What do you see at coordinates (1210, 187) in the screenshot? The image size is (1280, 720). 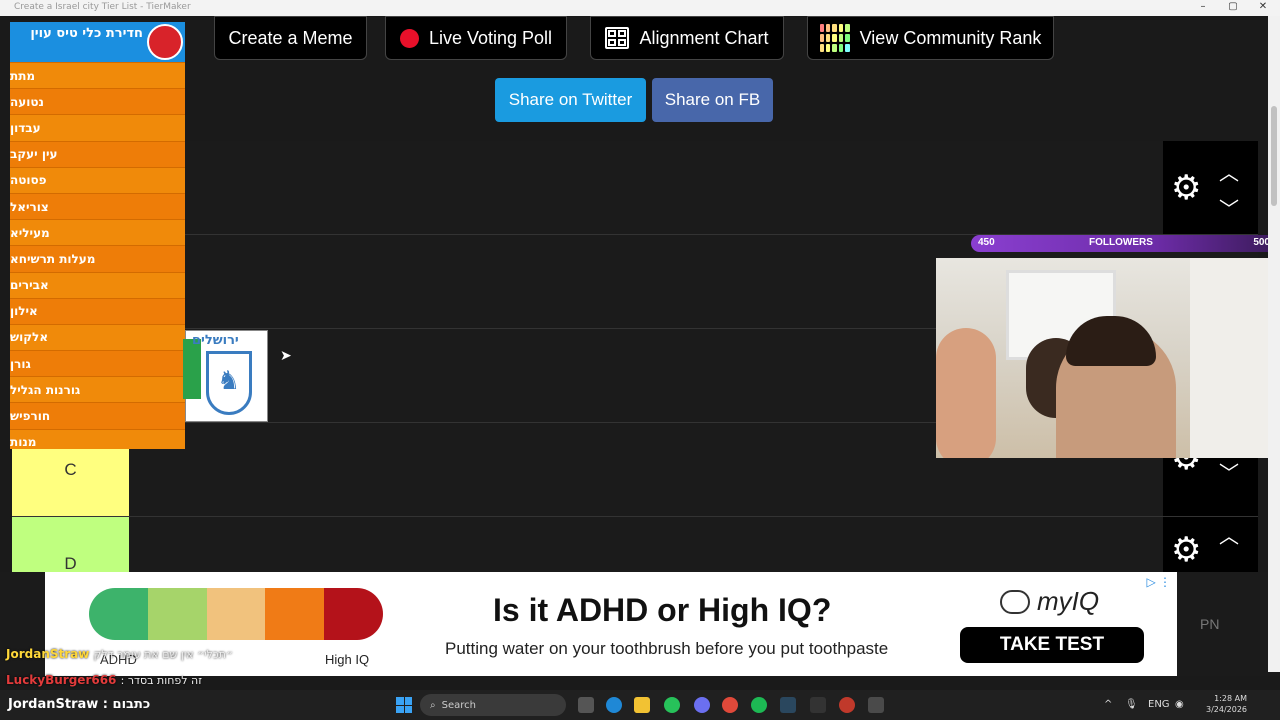 I see `tier-controls: ⚙ ︿ ﹀` at bounding box center [1210, 187].